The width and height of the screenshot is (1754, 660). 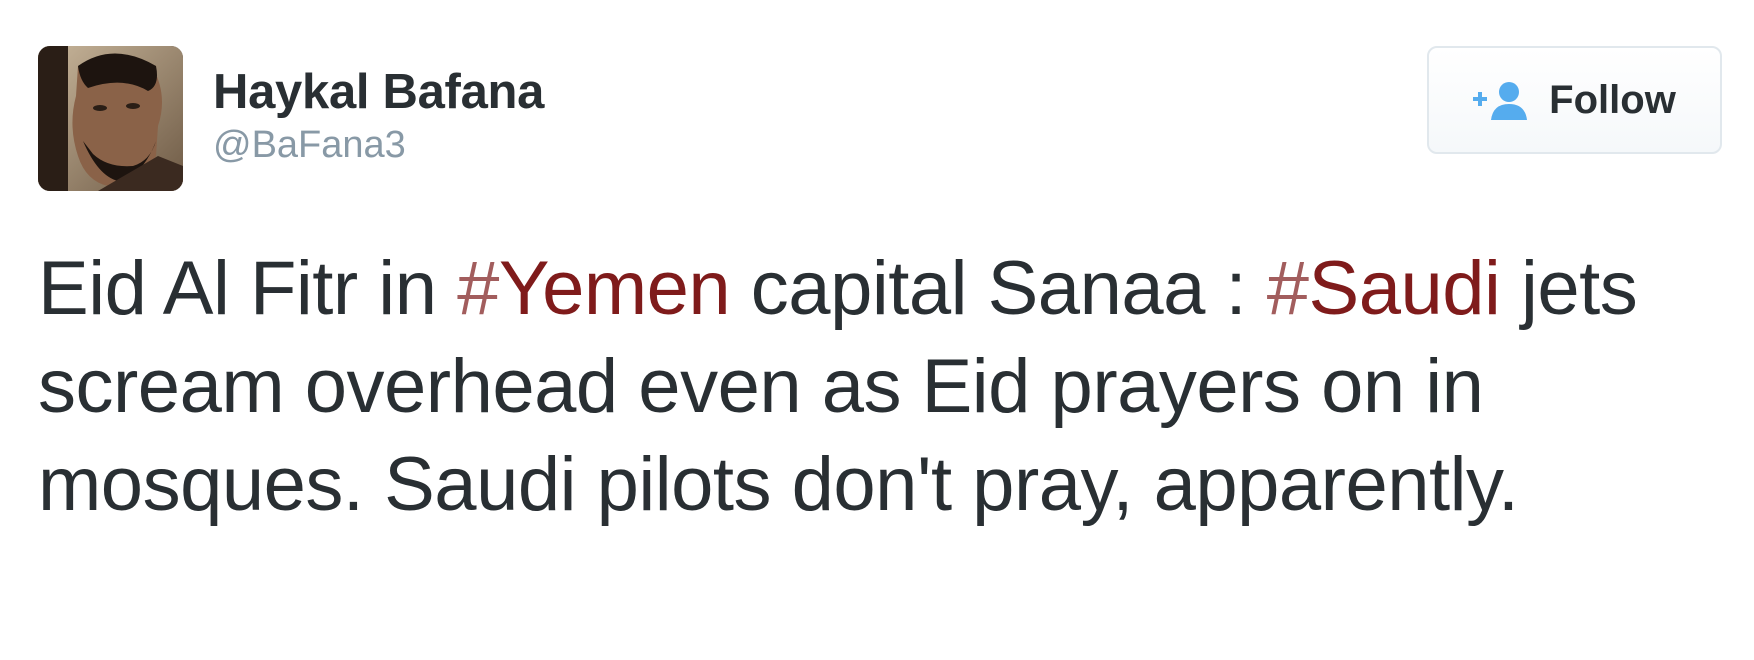 I want to click on hashtag-yemen: #Yemen, so click(x=594, y=288).